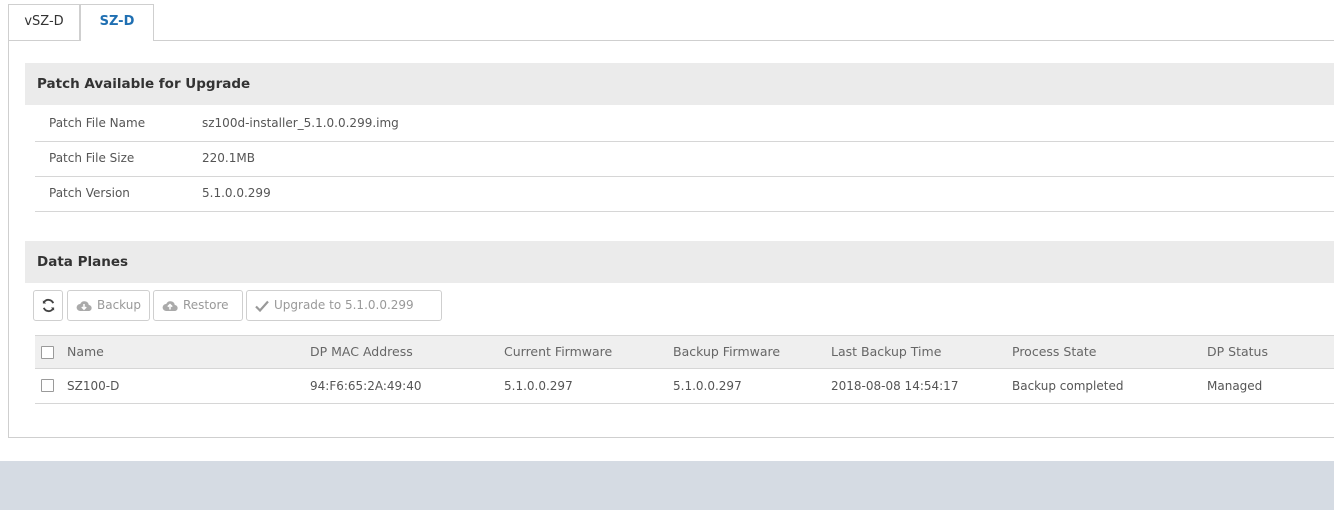  Describe the element at coordinates (117, 22) in the screenshot. I see `tab-sz-d: SZ-D` at that location.